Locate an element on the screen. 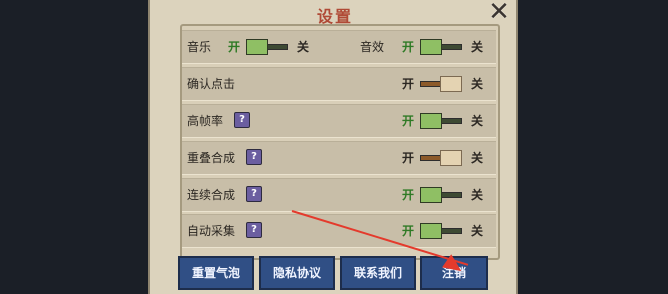 The height and width of the screenshot is (294, 668). auto-collect-on-label: 开 is located at coordinates (408, 231).